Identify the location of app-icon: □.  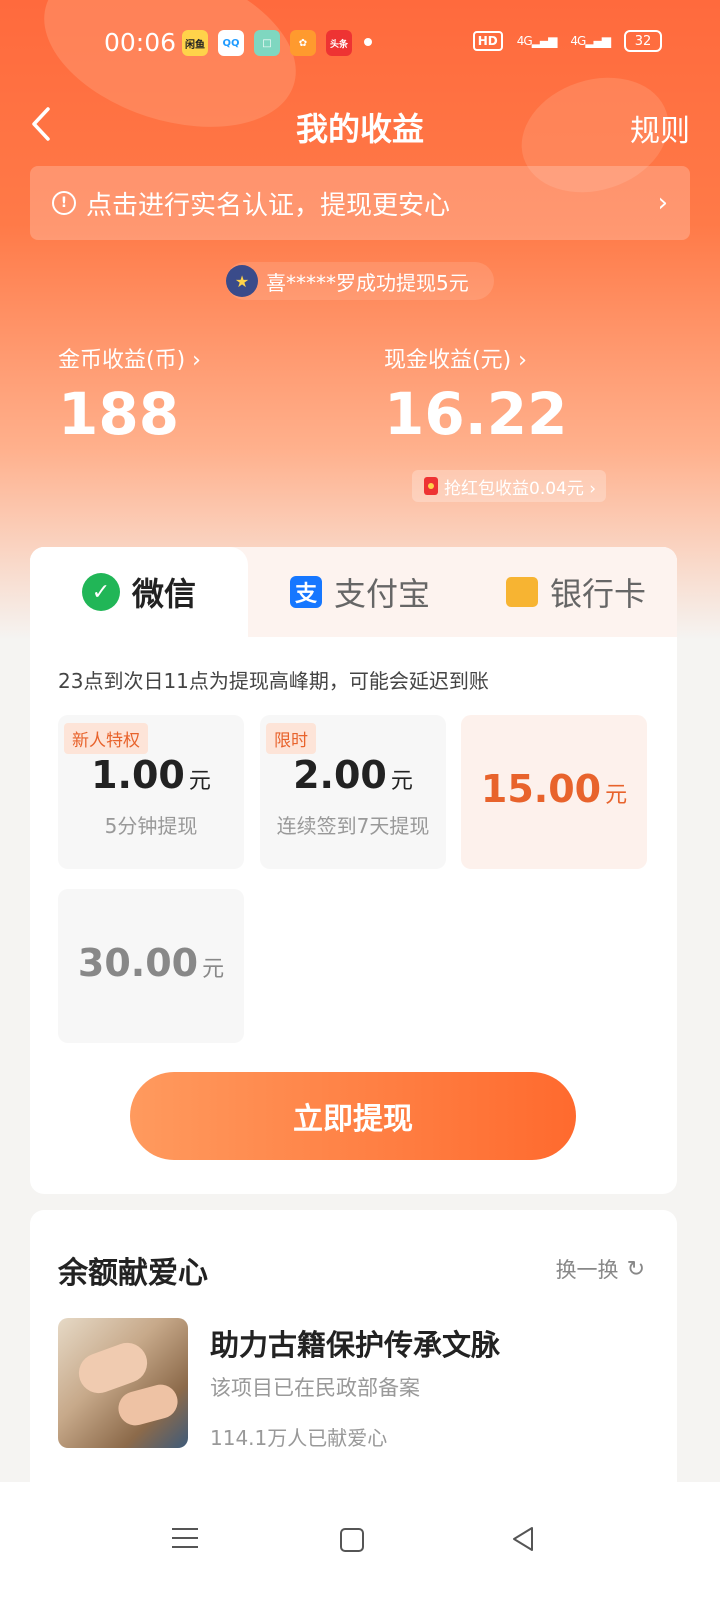
(267, 43).